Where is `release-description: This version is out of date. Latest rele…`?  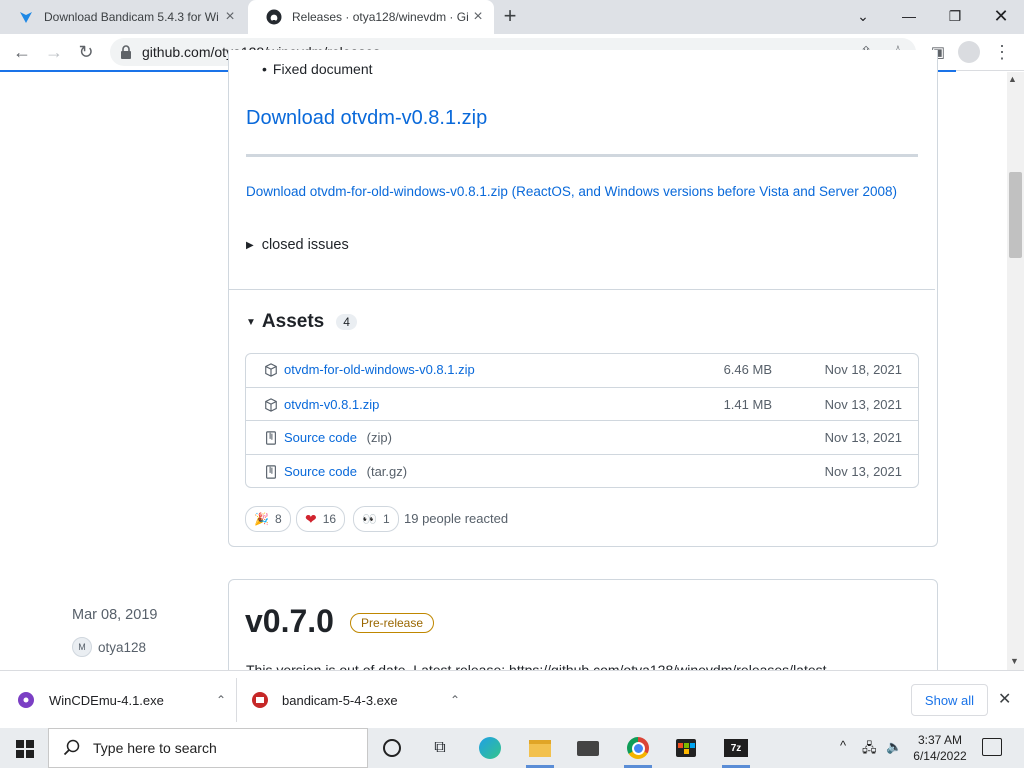
release-description: This version is out of date. Latest rele… is located at coordinates (536, 666).